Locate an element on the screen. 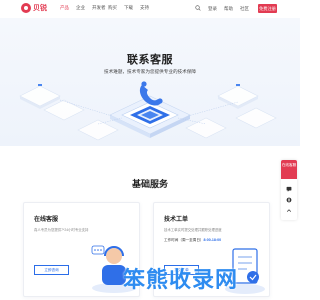 The image size is (320, 300). back-to-top-icon is located at coordinates (289, 211).